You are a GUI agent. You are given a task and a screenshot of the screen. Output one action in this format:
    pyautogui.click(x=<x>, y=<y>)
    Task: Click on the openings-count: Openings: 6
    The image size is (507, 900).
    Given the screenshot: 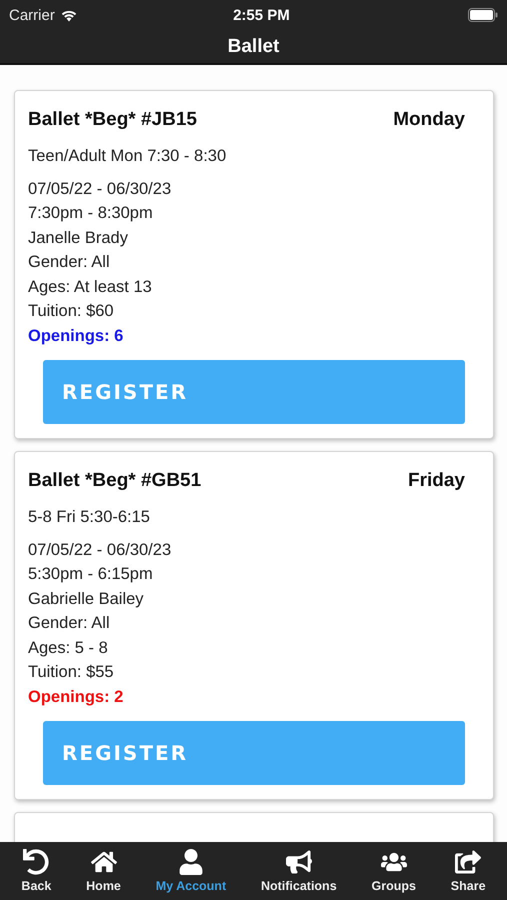 What is the action you would take?
    pyautogui.click(x=76, y=336)
    